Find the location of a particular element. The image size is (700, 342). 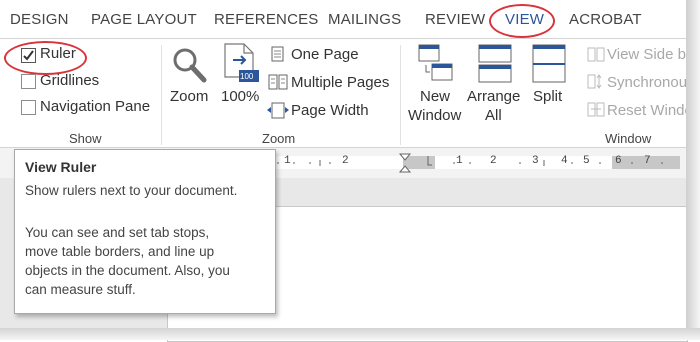

split-icon is located at coordinates (549, 63).